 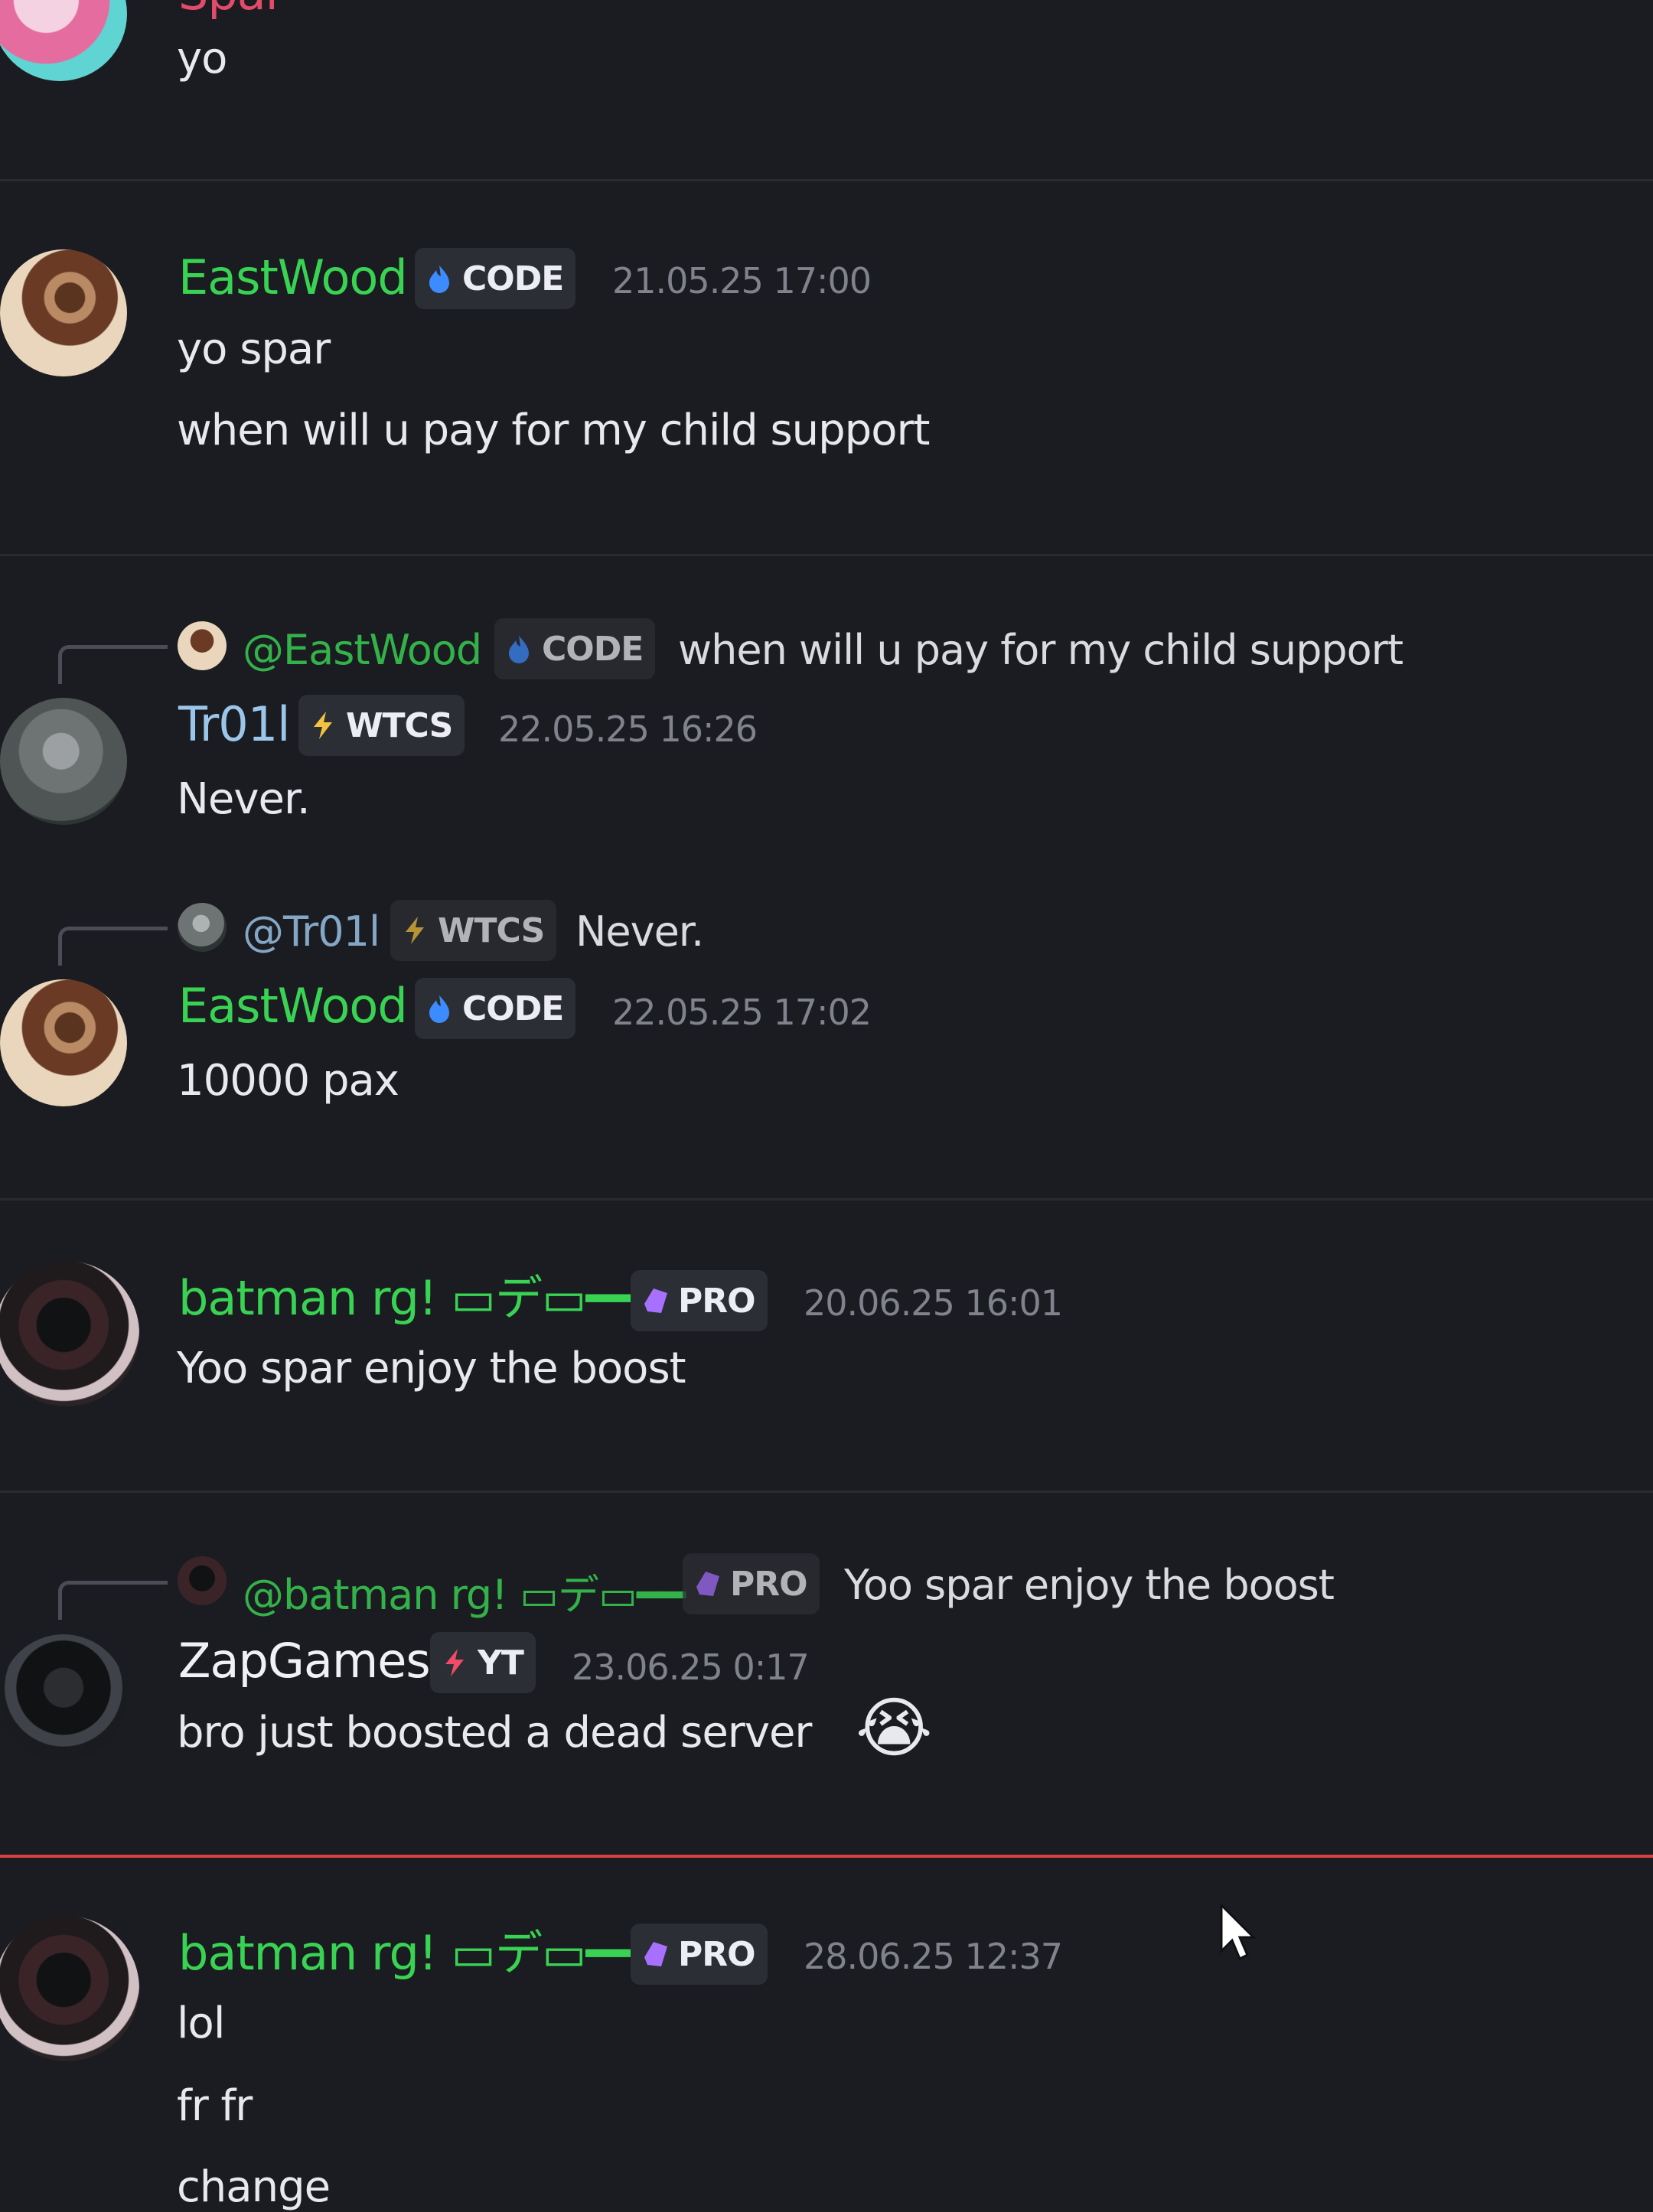 I want to click on timestamp: 21.05.25 17:00, so click(x=742, y=280).